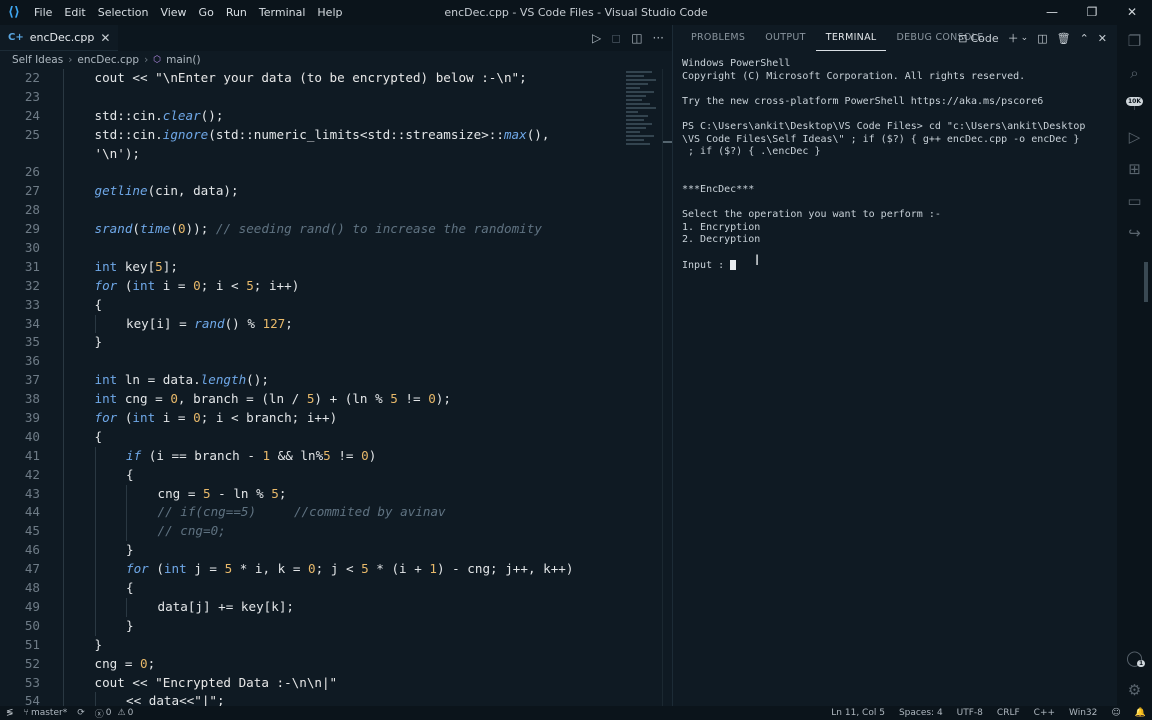 This screenshot has width=1152, height=720. Describe the element at coordinates (858, 713) in the screenshot. I see `cursor-position: Ln 11, Col 5` at that location.